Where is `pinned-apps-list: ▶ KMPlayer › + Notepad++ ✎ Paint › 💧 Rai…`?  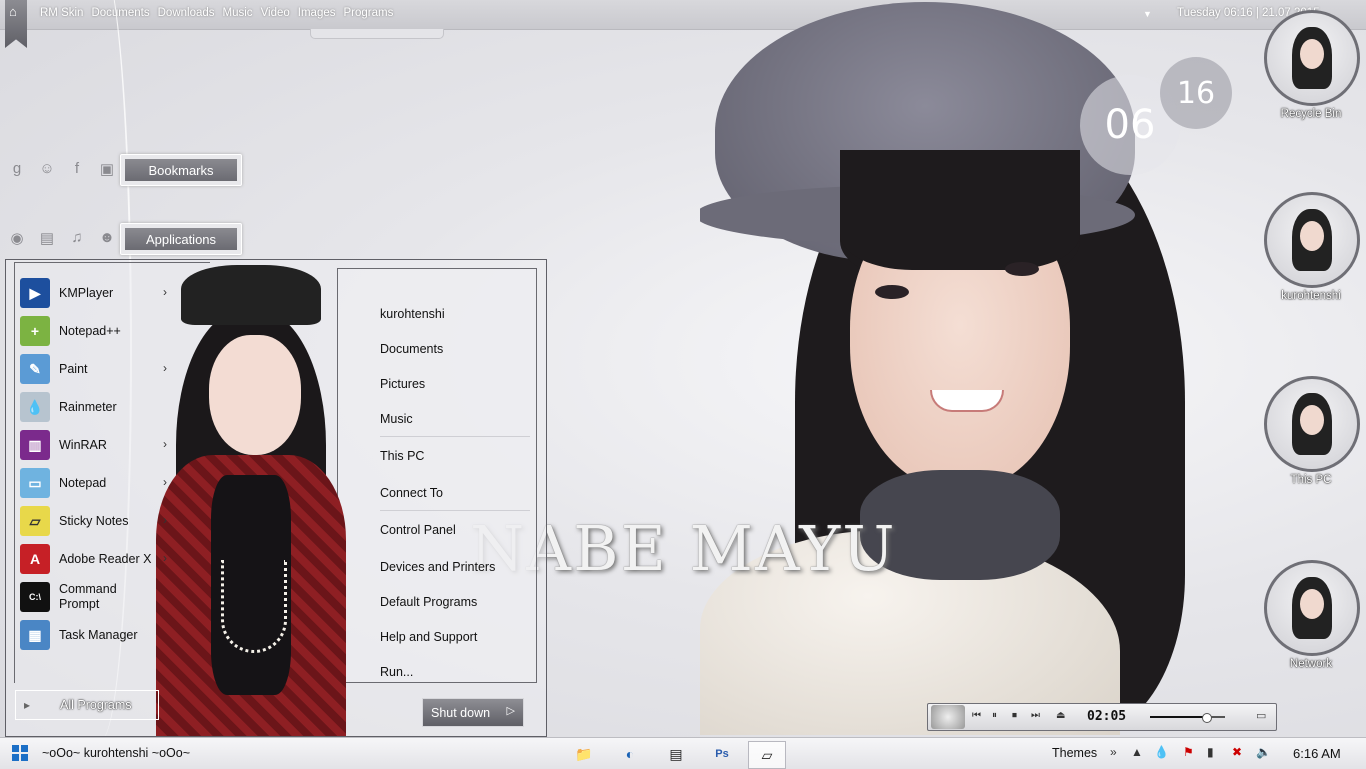
pinned-apps-list: ▶ KMPlayer › + Notepad++ ✎ Paint › 💧 Rai… is located at coordinates (101, 464).